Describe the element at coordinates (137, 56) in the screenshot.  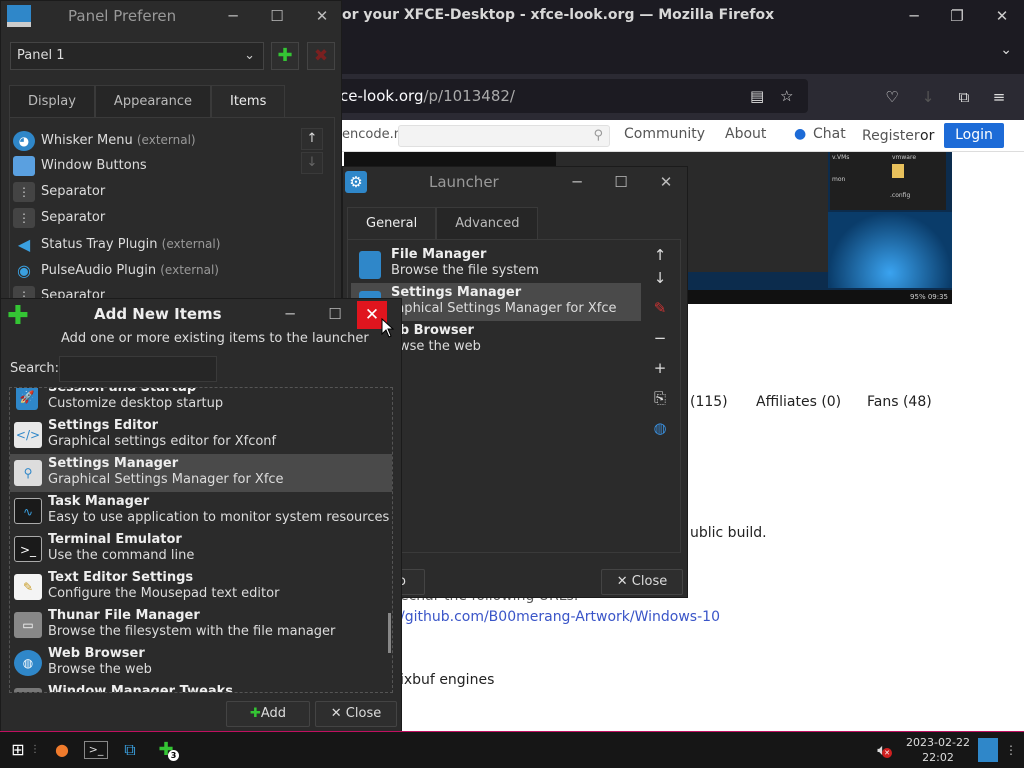
I see `panel-select: Panel 1 ⌄` at that location.